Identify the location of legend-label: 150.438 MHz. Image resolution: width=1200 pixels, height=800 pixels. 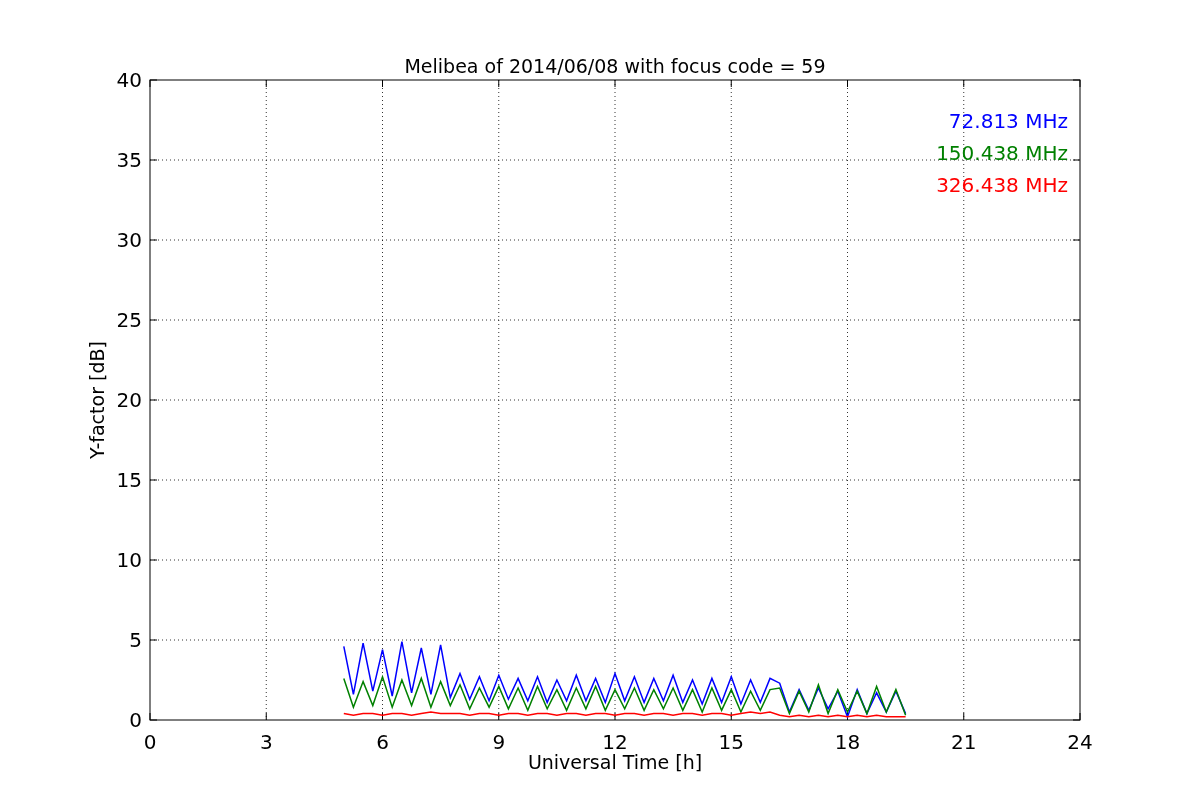
(1002, 153).